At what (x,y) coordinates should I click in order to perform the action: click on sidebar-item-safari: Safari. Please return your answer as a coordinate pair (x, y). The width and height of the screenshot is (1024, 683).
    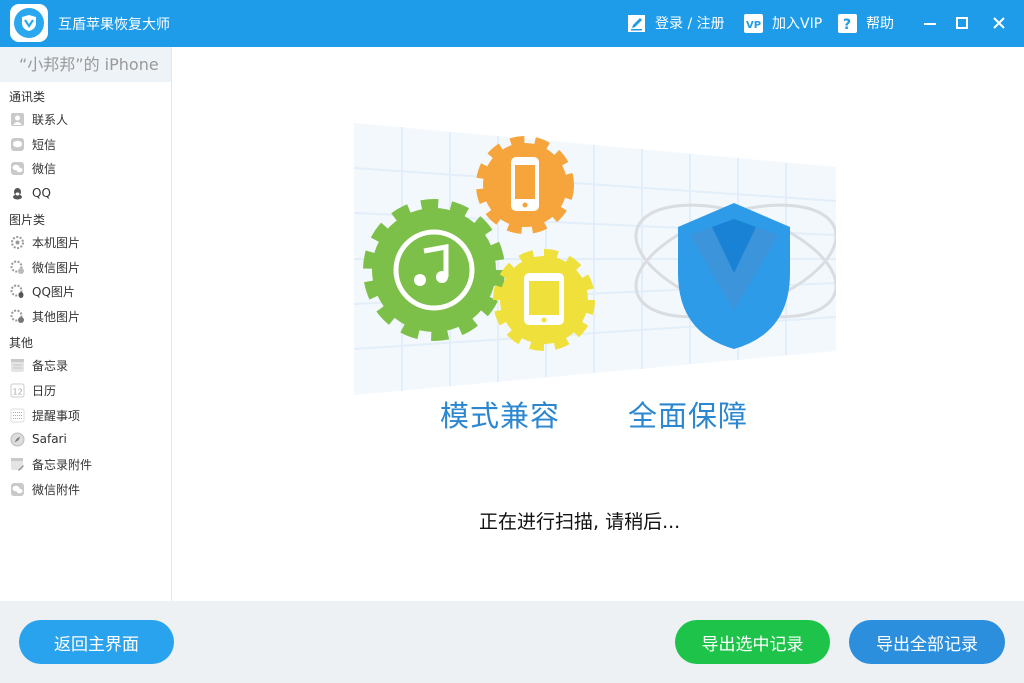
    Looking at the image, I should click on (38, 439).